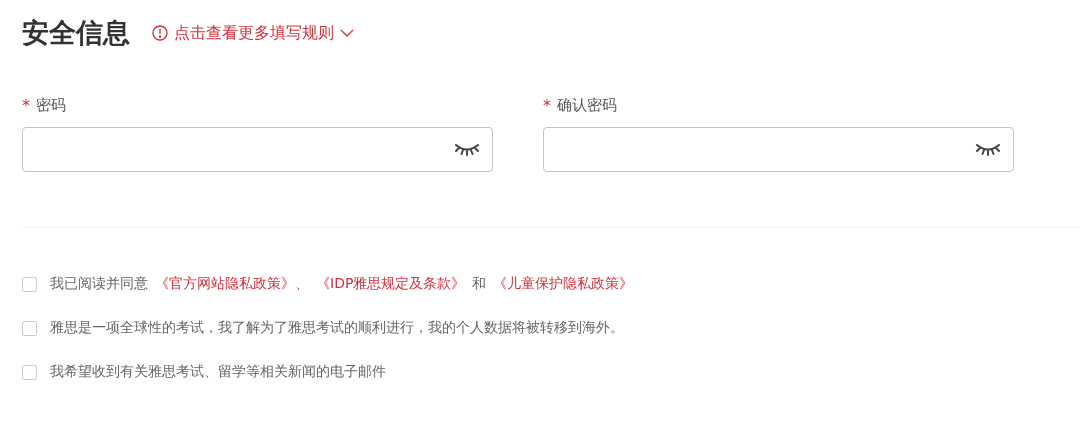 This screenshot has height=426, width=1080. What do you see at coordinates (218, 372) in the screenshot?
I see `agreement-text: 我希望收到有关雅思考试、留学等相关新闻的电子邮件` at bounding box center [218, 372].